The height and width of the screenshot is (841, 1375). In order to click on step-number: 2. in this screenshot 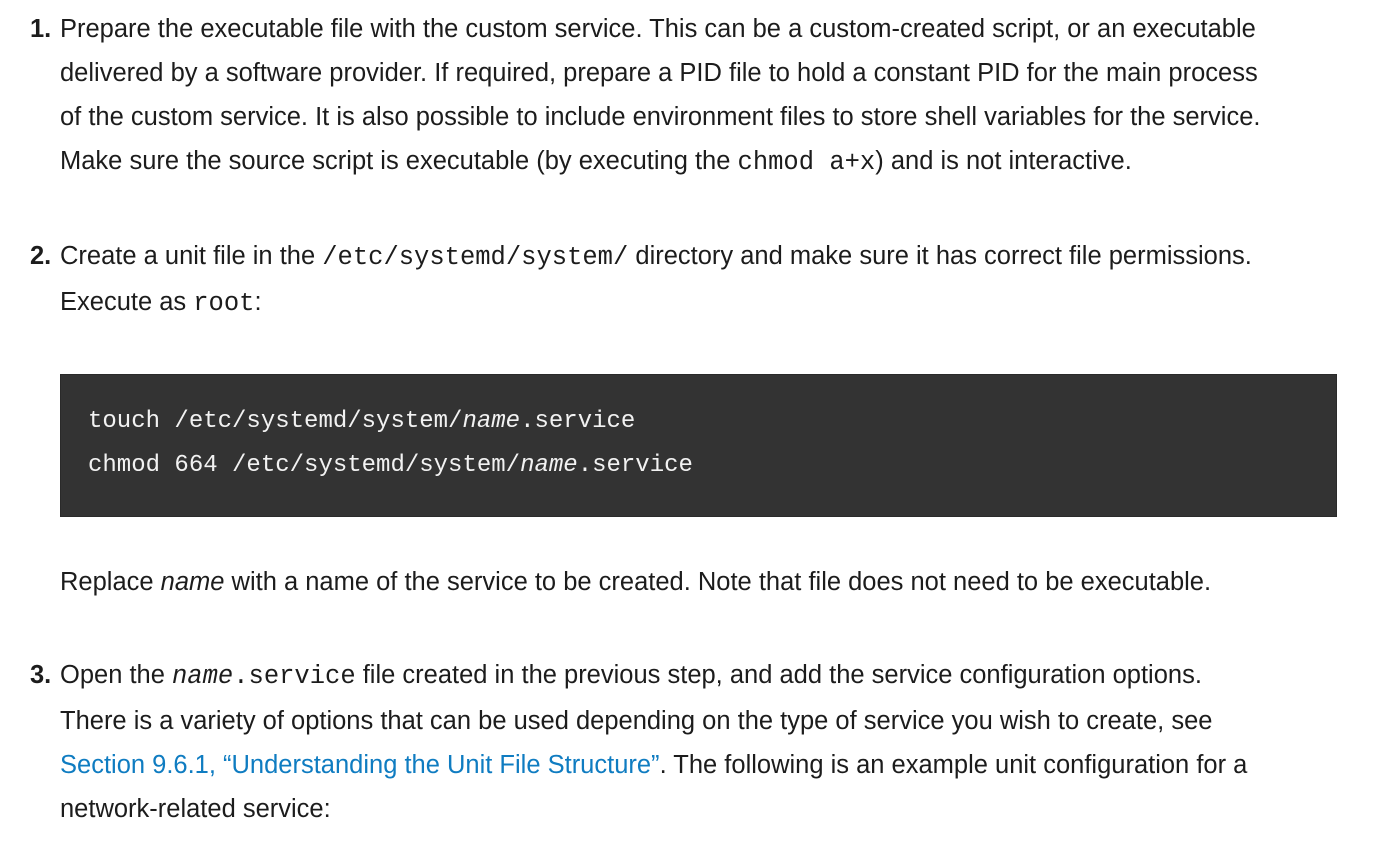, I will do `click(41, 256)`.